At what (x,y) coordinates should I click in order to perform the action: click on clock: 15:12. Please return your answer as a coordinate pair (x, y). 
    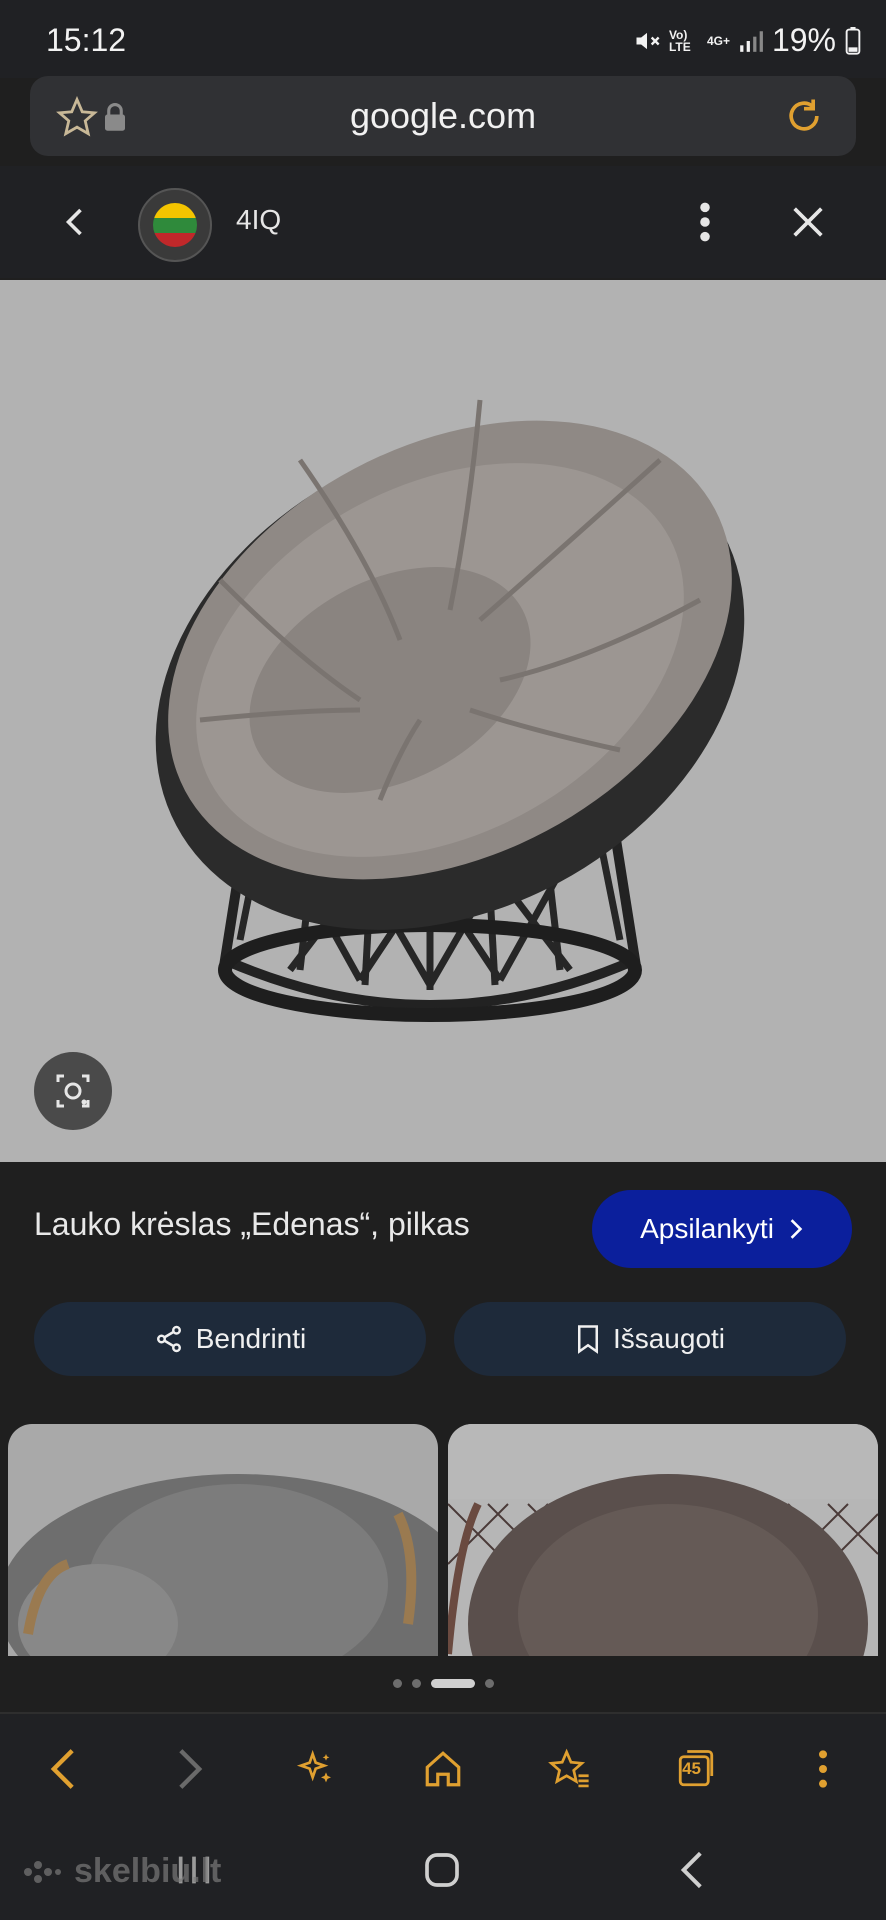
    Looking at the image, I should click on (86, 40).